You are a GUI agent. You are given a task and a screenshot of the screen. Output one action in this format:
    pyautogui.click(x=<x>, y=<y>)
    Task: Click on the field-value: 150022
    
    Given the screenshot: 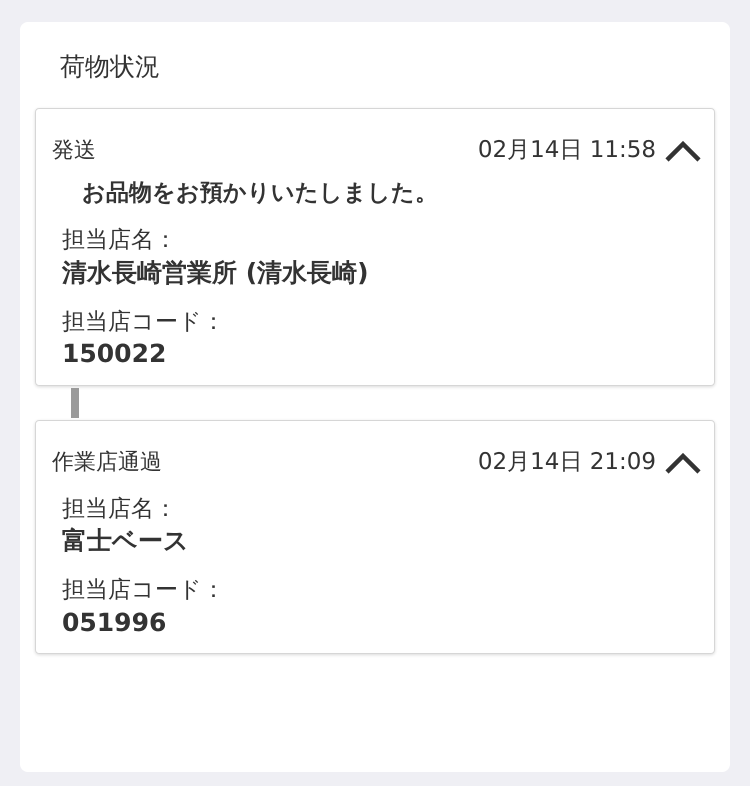 What is the action you would take?
    pyautogui.click(x=115, y=354)
    